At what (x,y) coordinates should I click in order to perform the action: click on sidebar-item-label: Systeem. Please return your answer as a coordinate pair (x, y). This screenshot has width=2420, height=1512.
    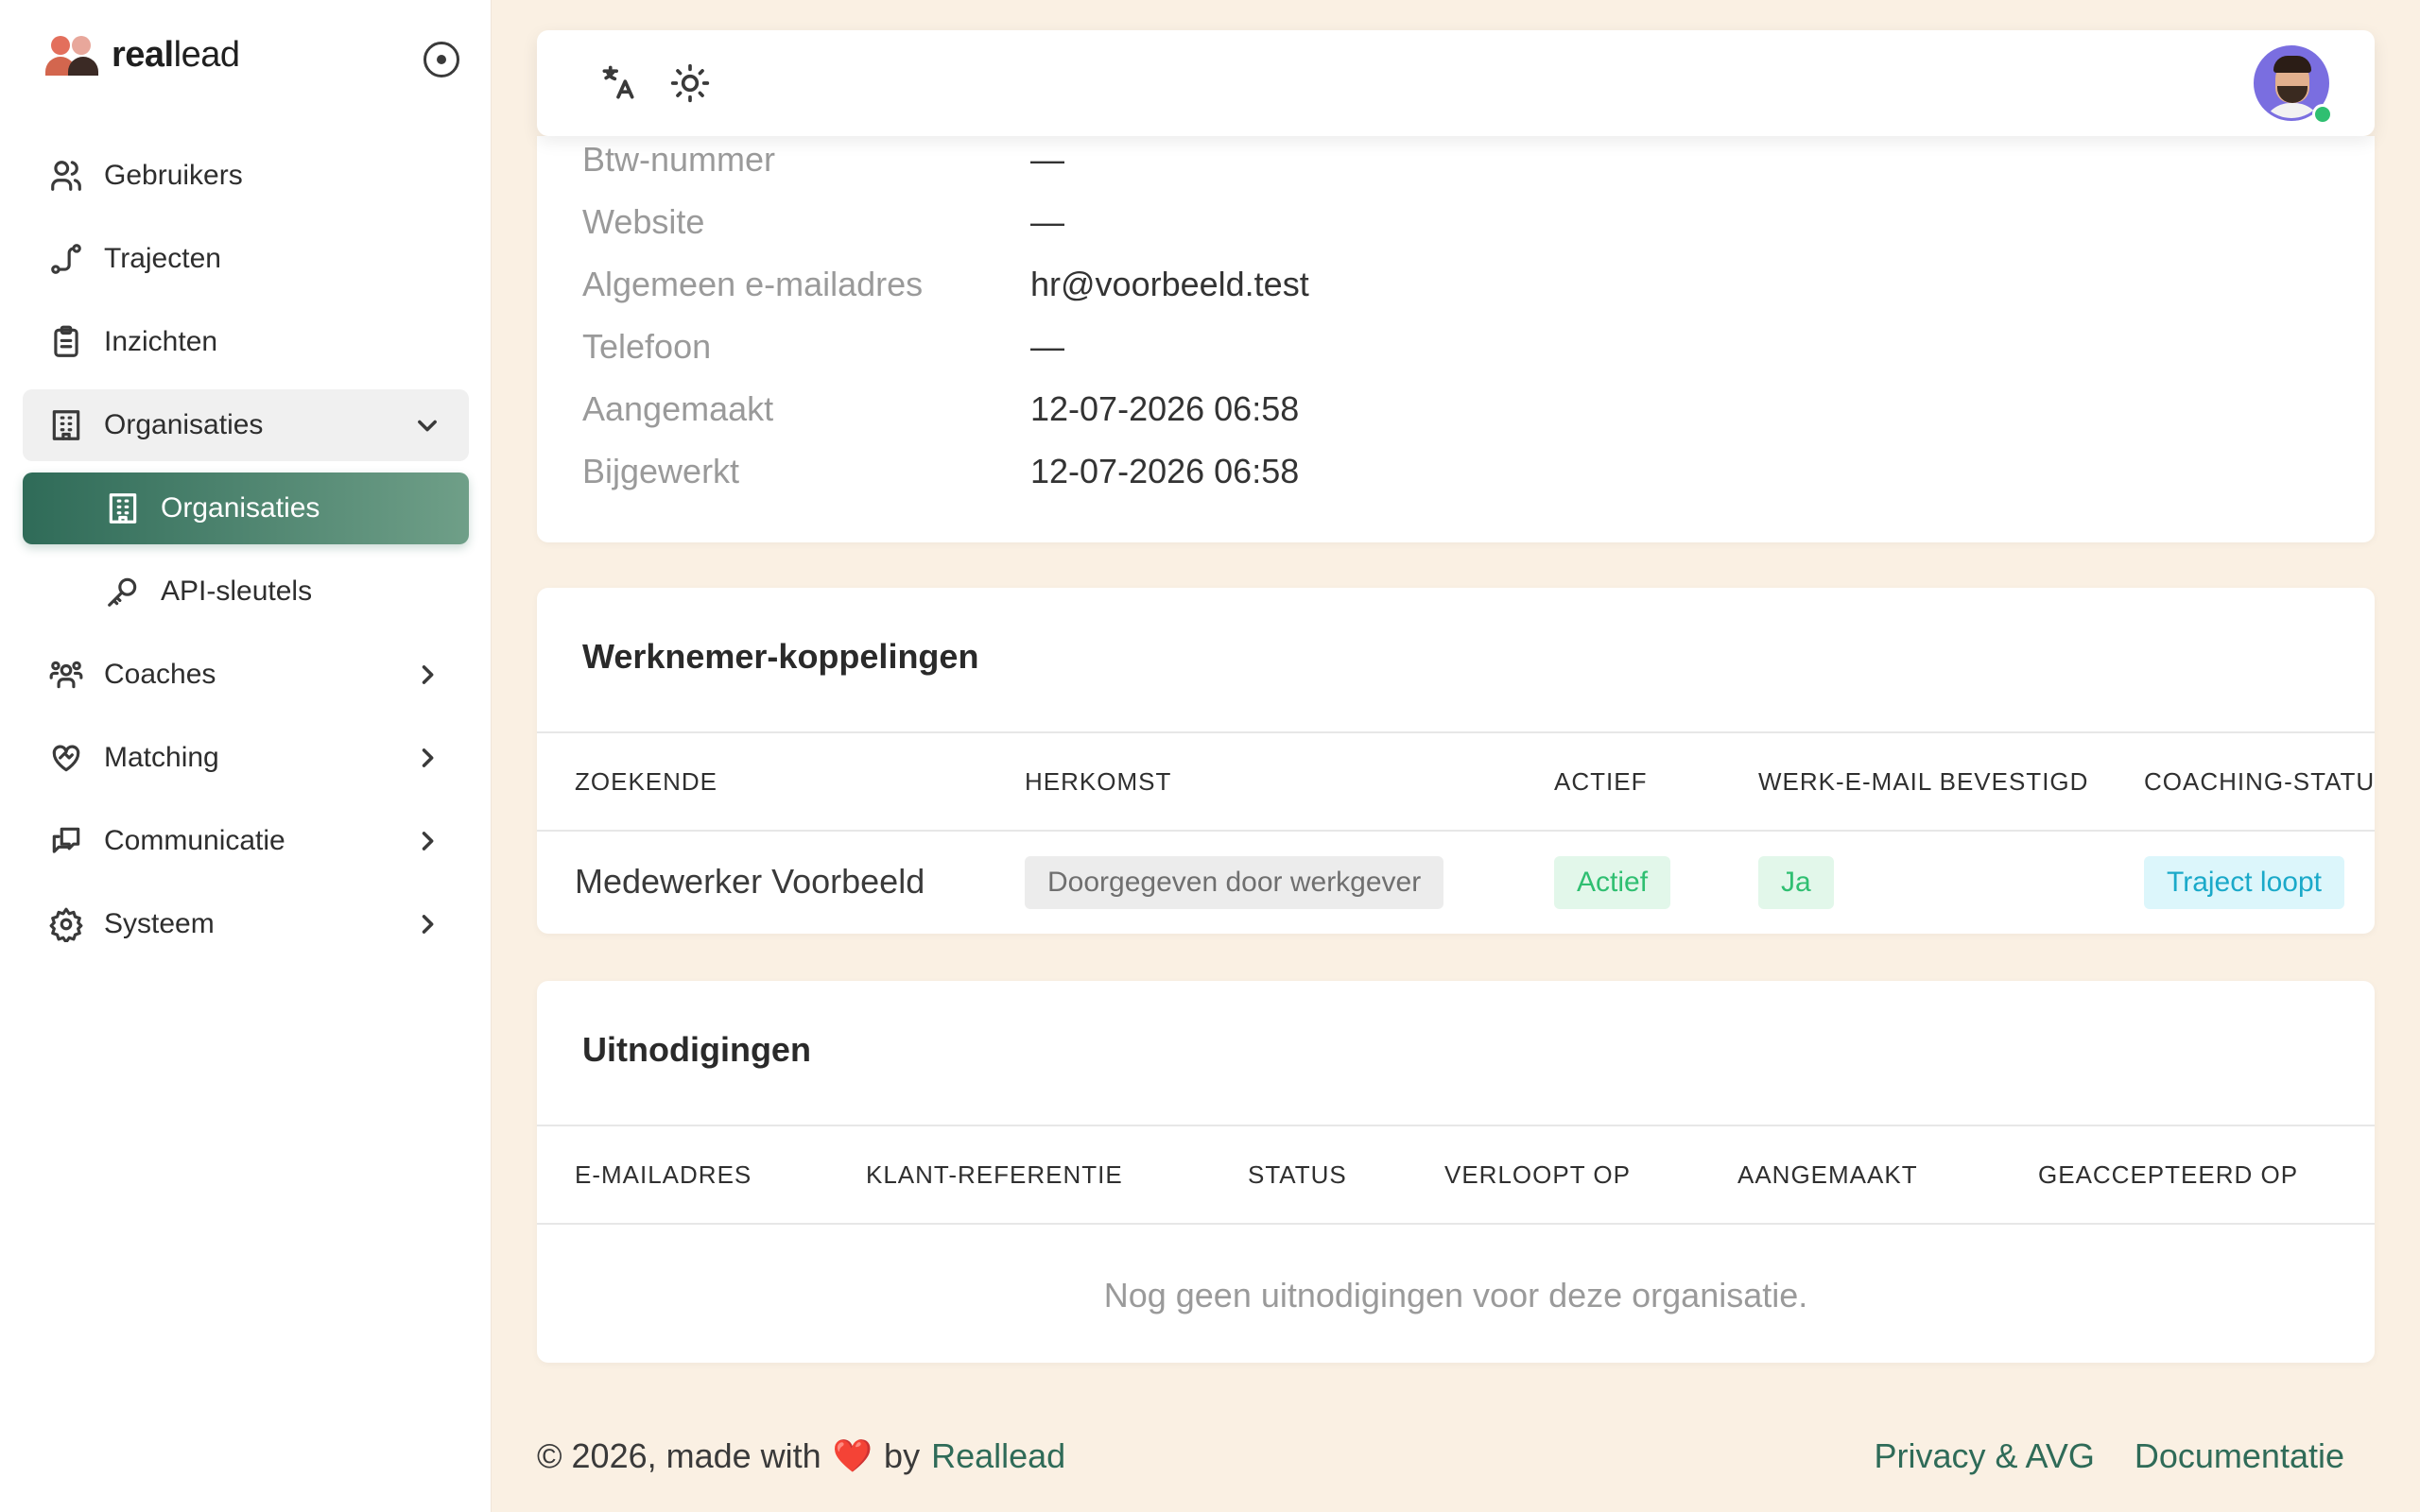
    Looking at the image, I should click on (159, 923).